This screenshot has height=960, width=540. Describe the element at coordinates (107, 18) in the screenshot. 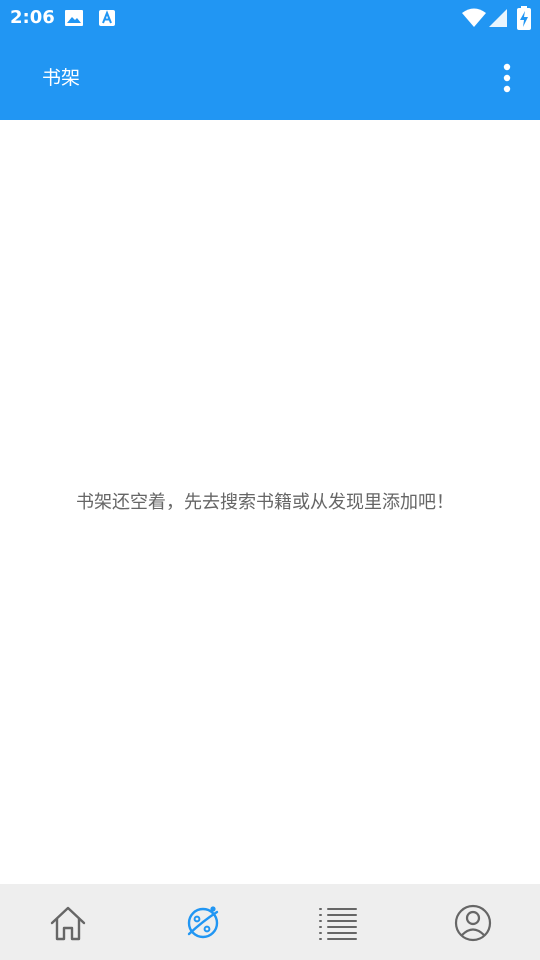

I see `text-a-icon` at that location.